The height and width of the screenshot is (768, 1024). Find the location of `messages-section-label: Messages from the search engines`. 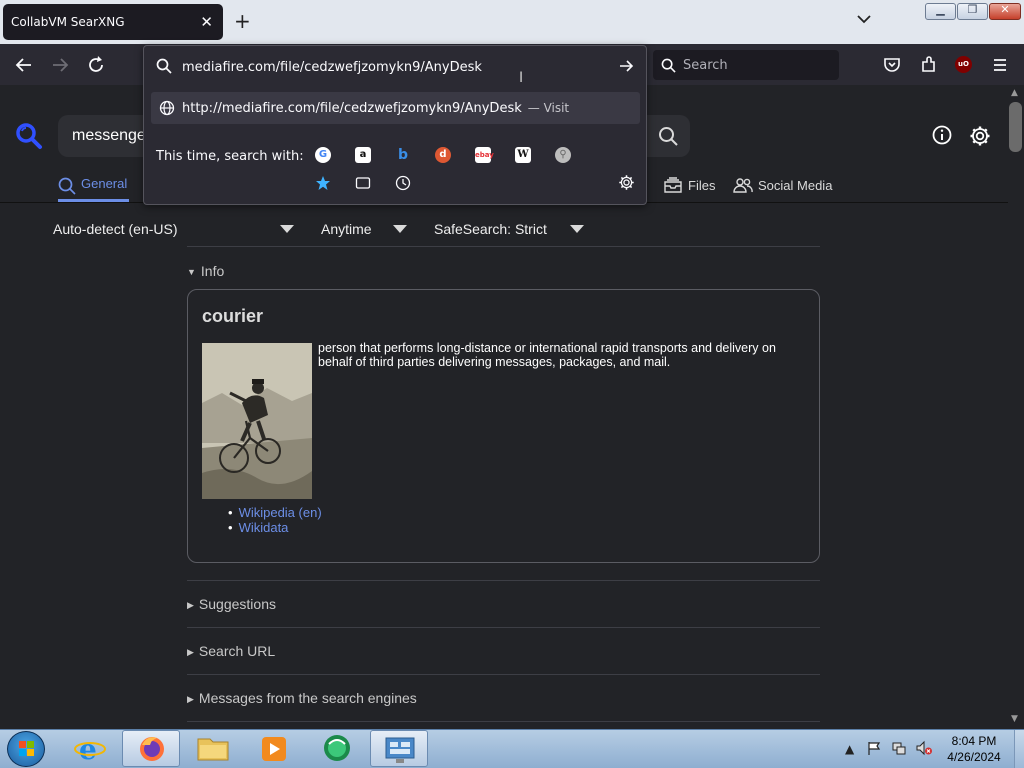

messages-section-label: Messages from the search engines is located at coordinates (307, 698).